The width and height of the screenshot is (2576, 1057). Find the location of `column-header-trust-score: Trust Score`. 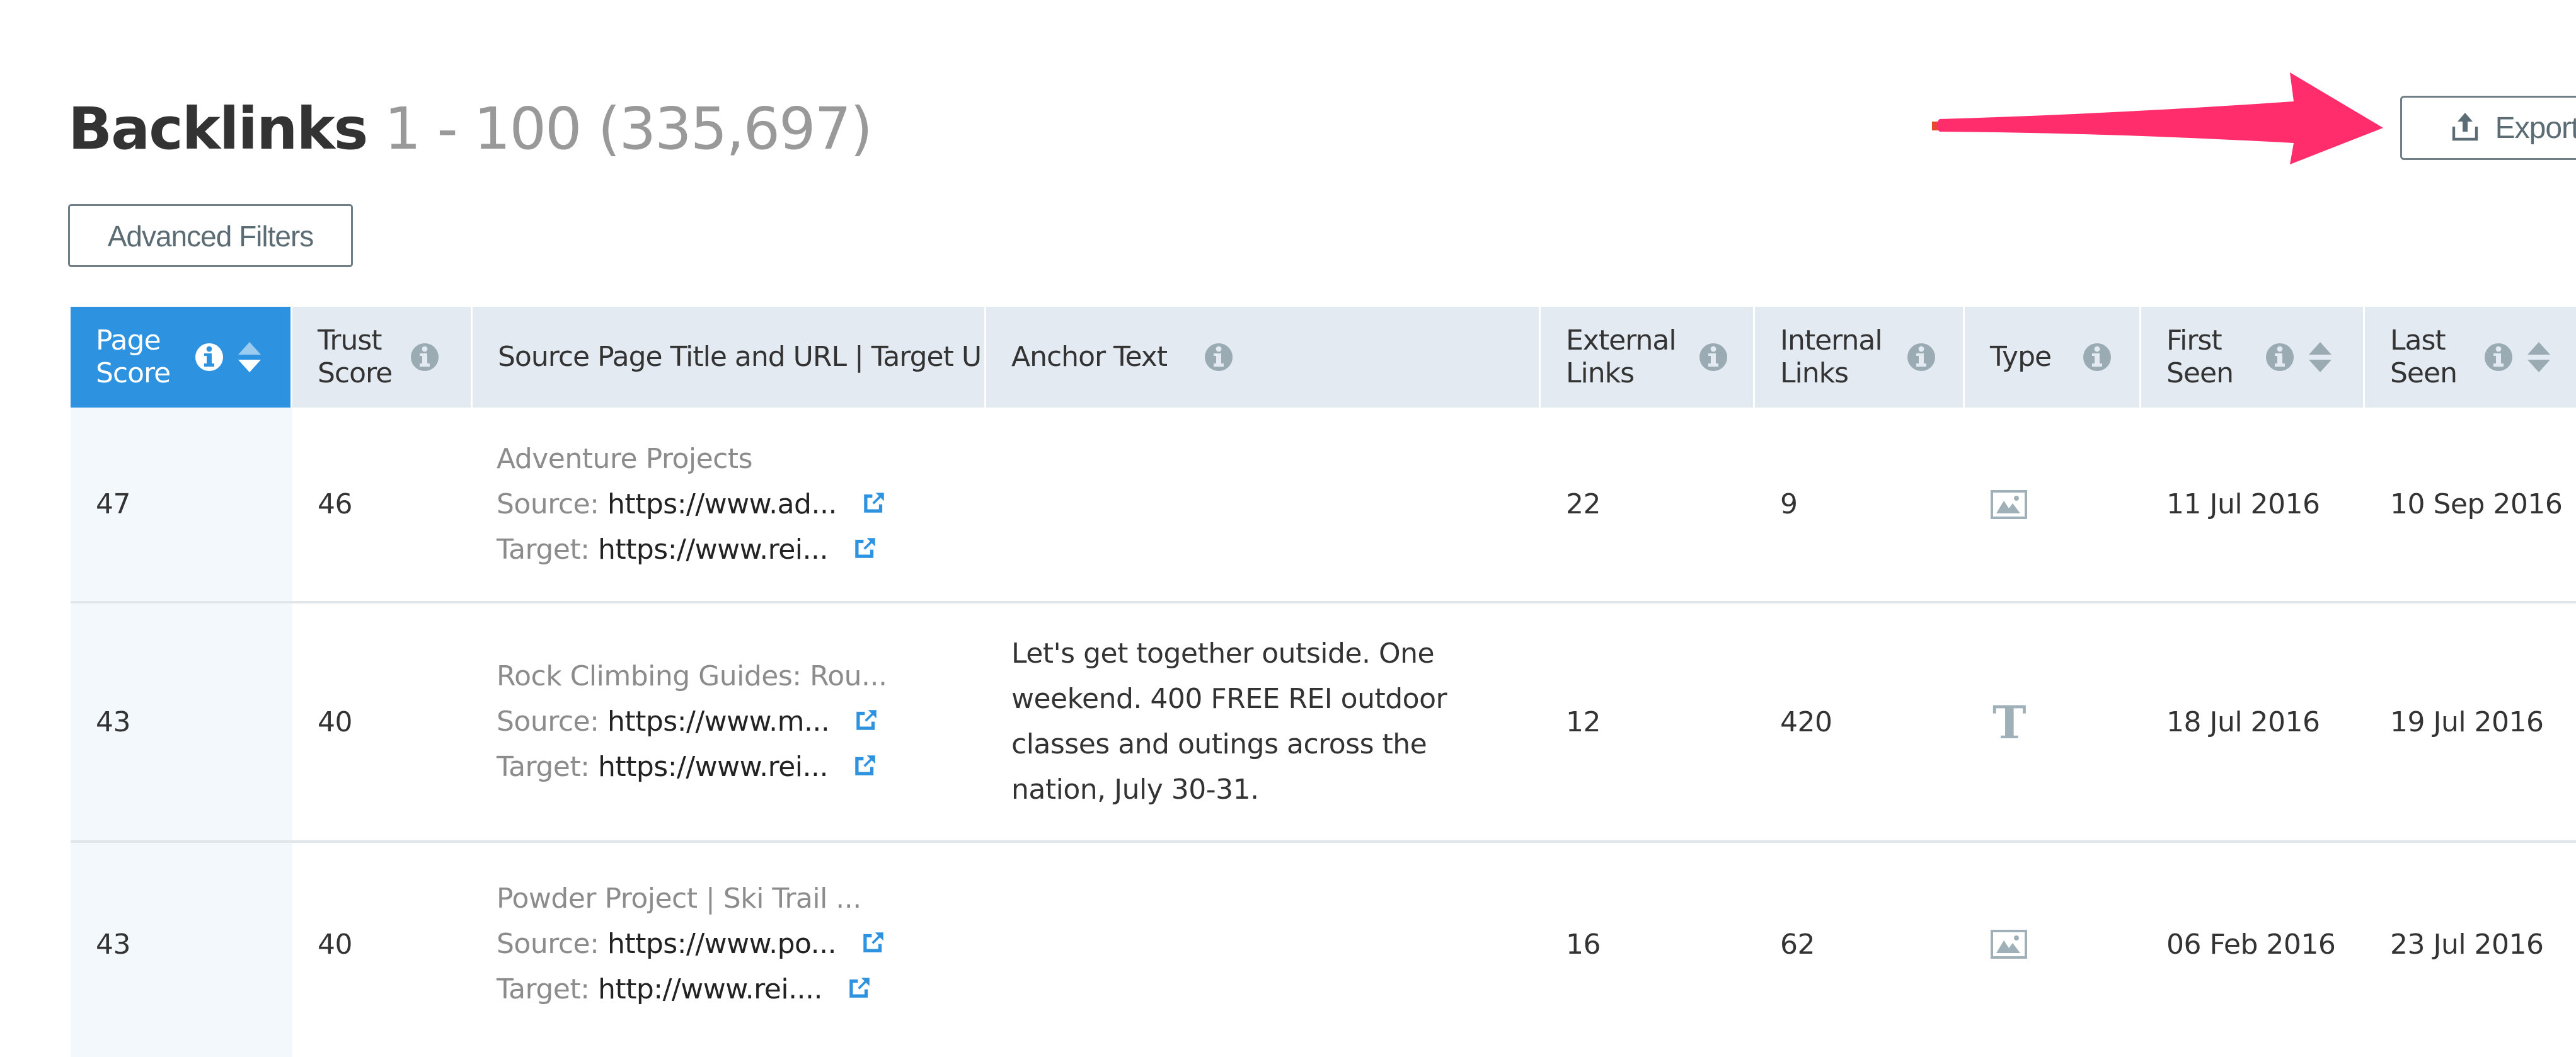

column-header-trust-score: Trust Score is located at coordinates (382, 357).